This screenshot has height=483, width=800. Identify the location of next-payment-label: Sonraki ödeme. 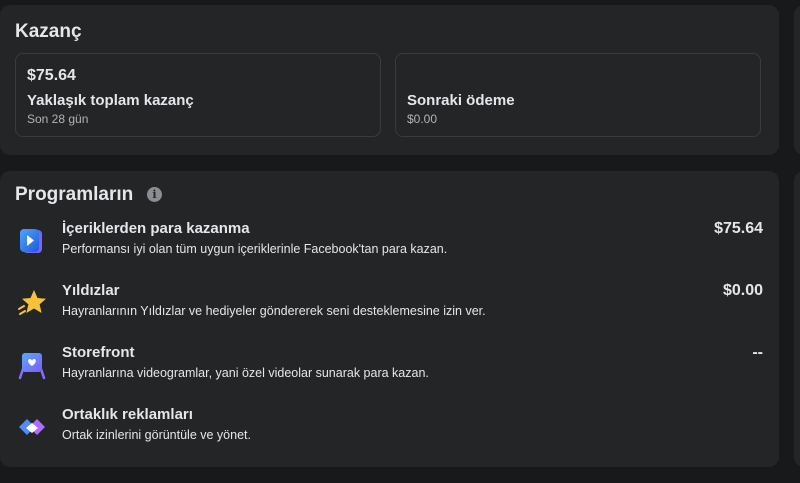
(461, 100).